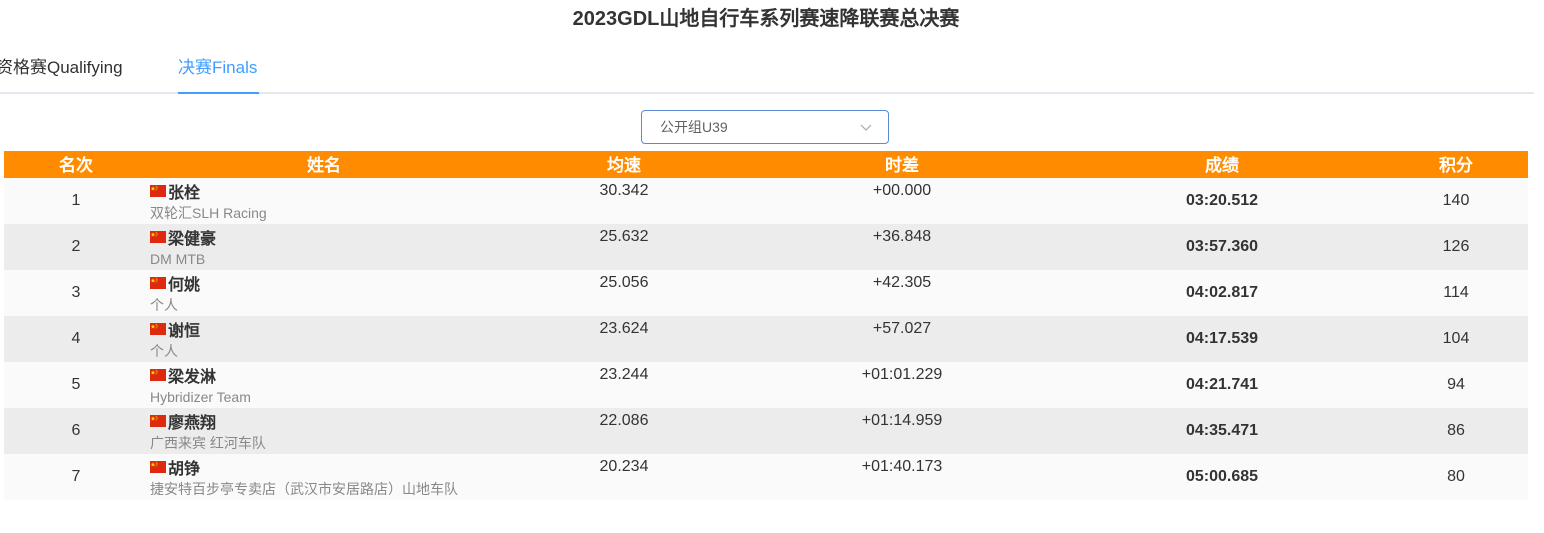  What do you see at coordinates (902, 165) in the screenshot?
I see `header-gap: 时差` at bounding box center [902, 165].